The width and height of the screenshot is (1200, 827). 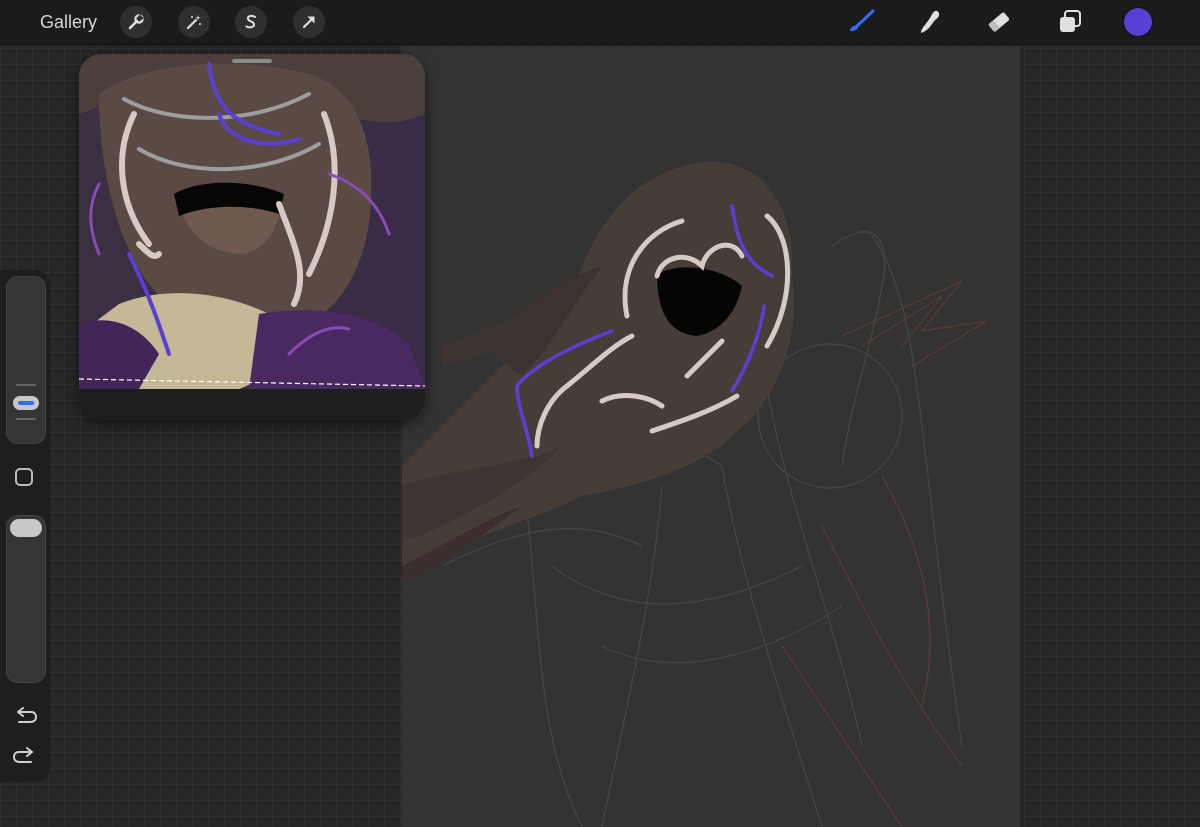 I want to click on brush-opacity-thumb, so click(x=26, y=528).